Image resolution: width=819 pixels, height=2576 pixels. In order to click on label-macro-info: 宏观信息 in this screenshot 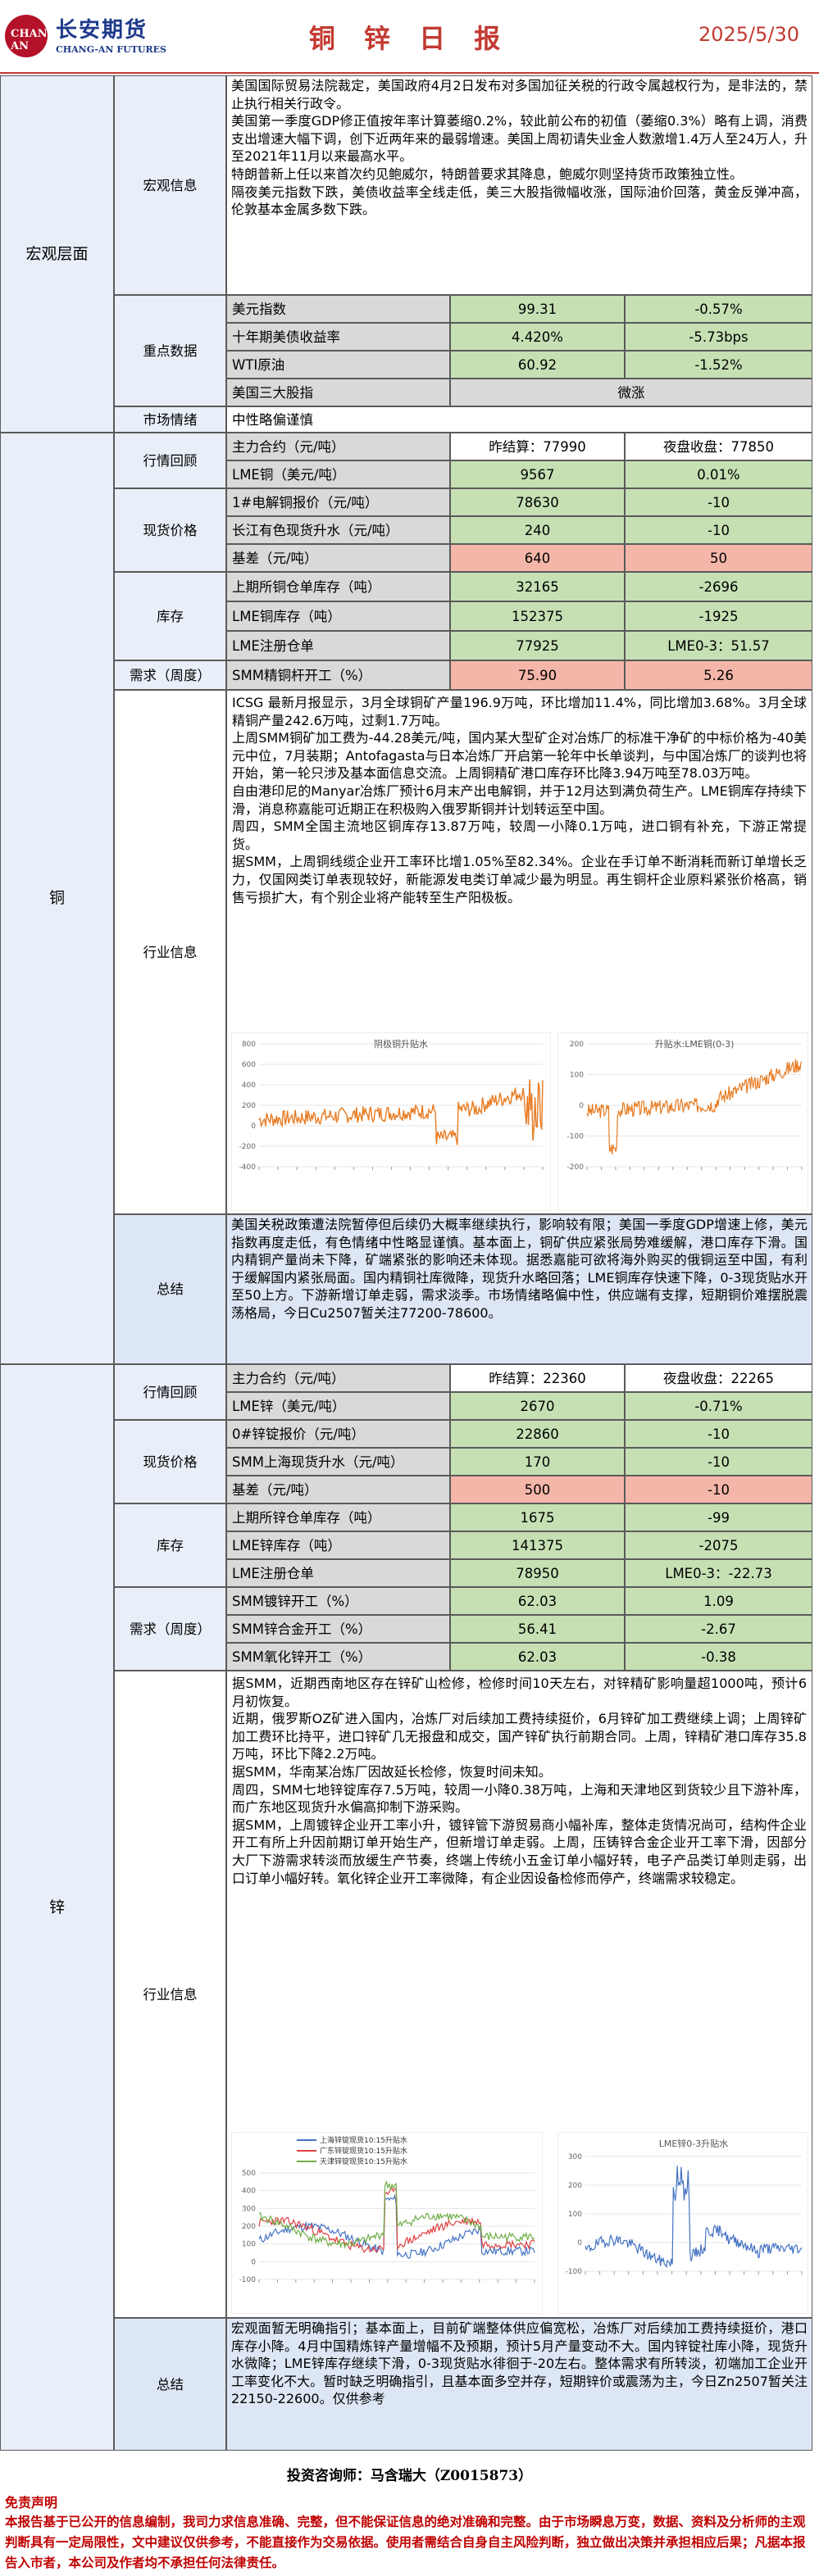, I will do `click(170, 185)`.